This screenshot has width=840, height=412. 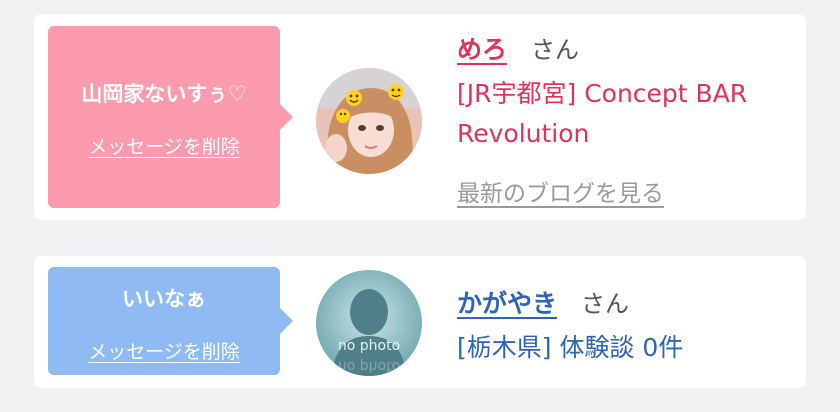 What do you see at coordinates (507, 303) in the screenshot?
I see `user-name-link: かがやき` at bounding box center [507, 303].